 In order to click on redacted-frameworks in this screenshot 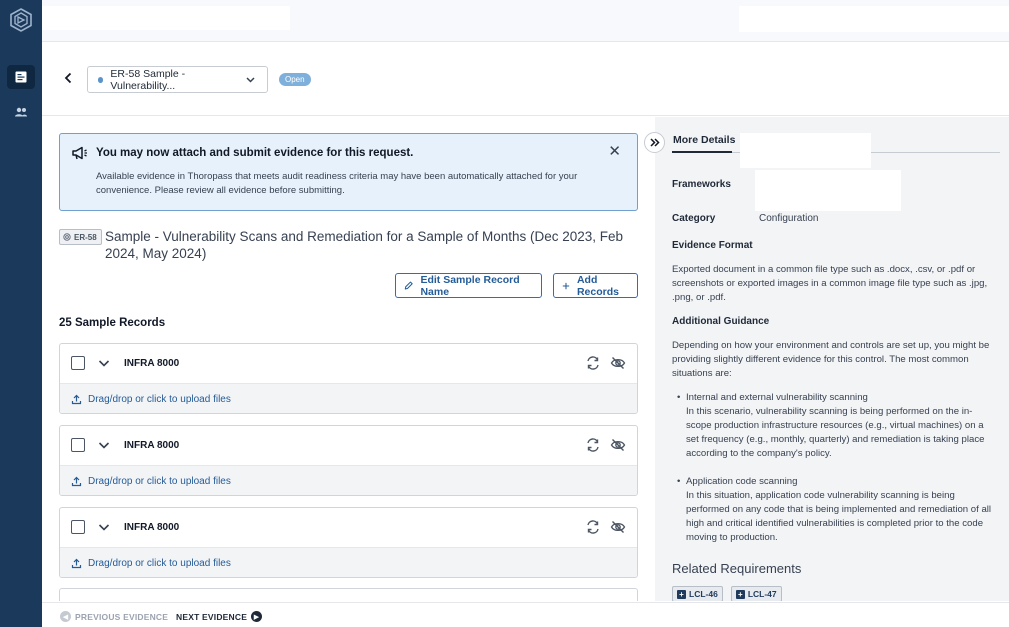, I will do `click(828, 190)`.